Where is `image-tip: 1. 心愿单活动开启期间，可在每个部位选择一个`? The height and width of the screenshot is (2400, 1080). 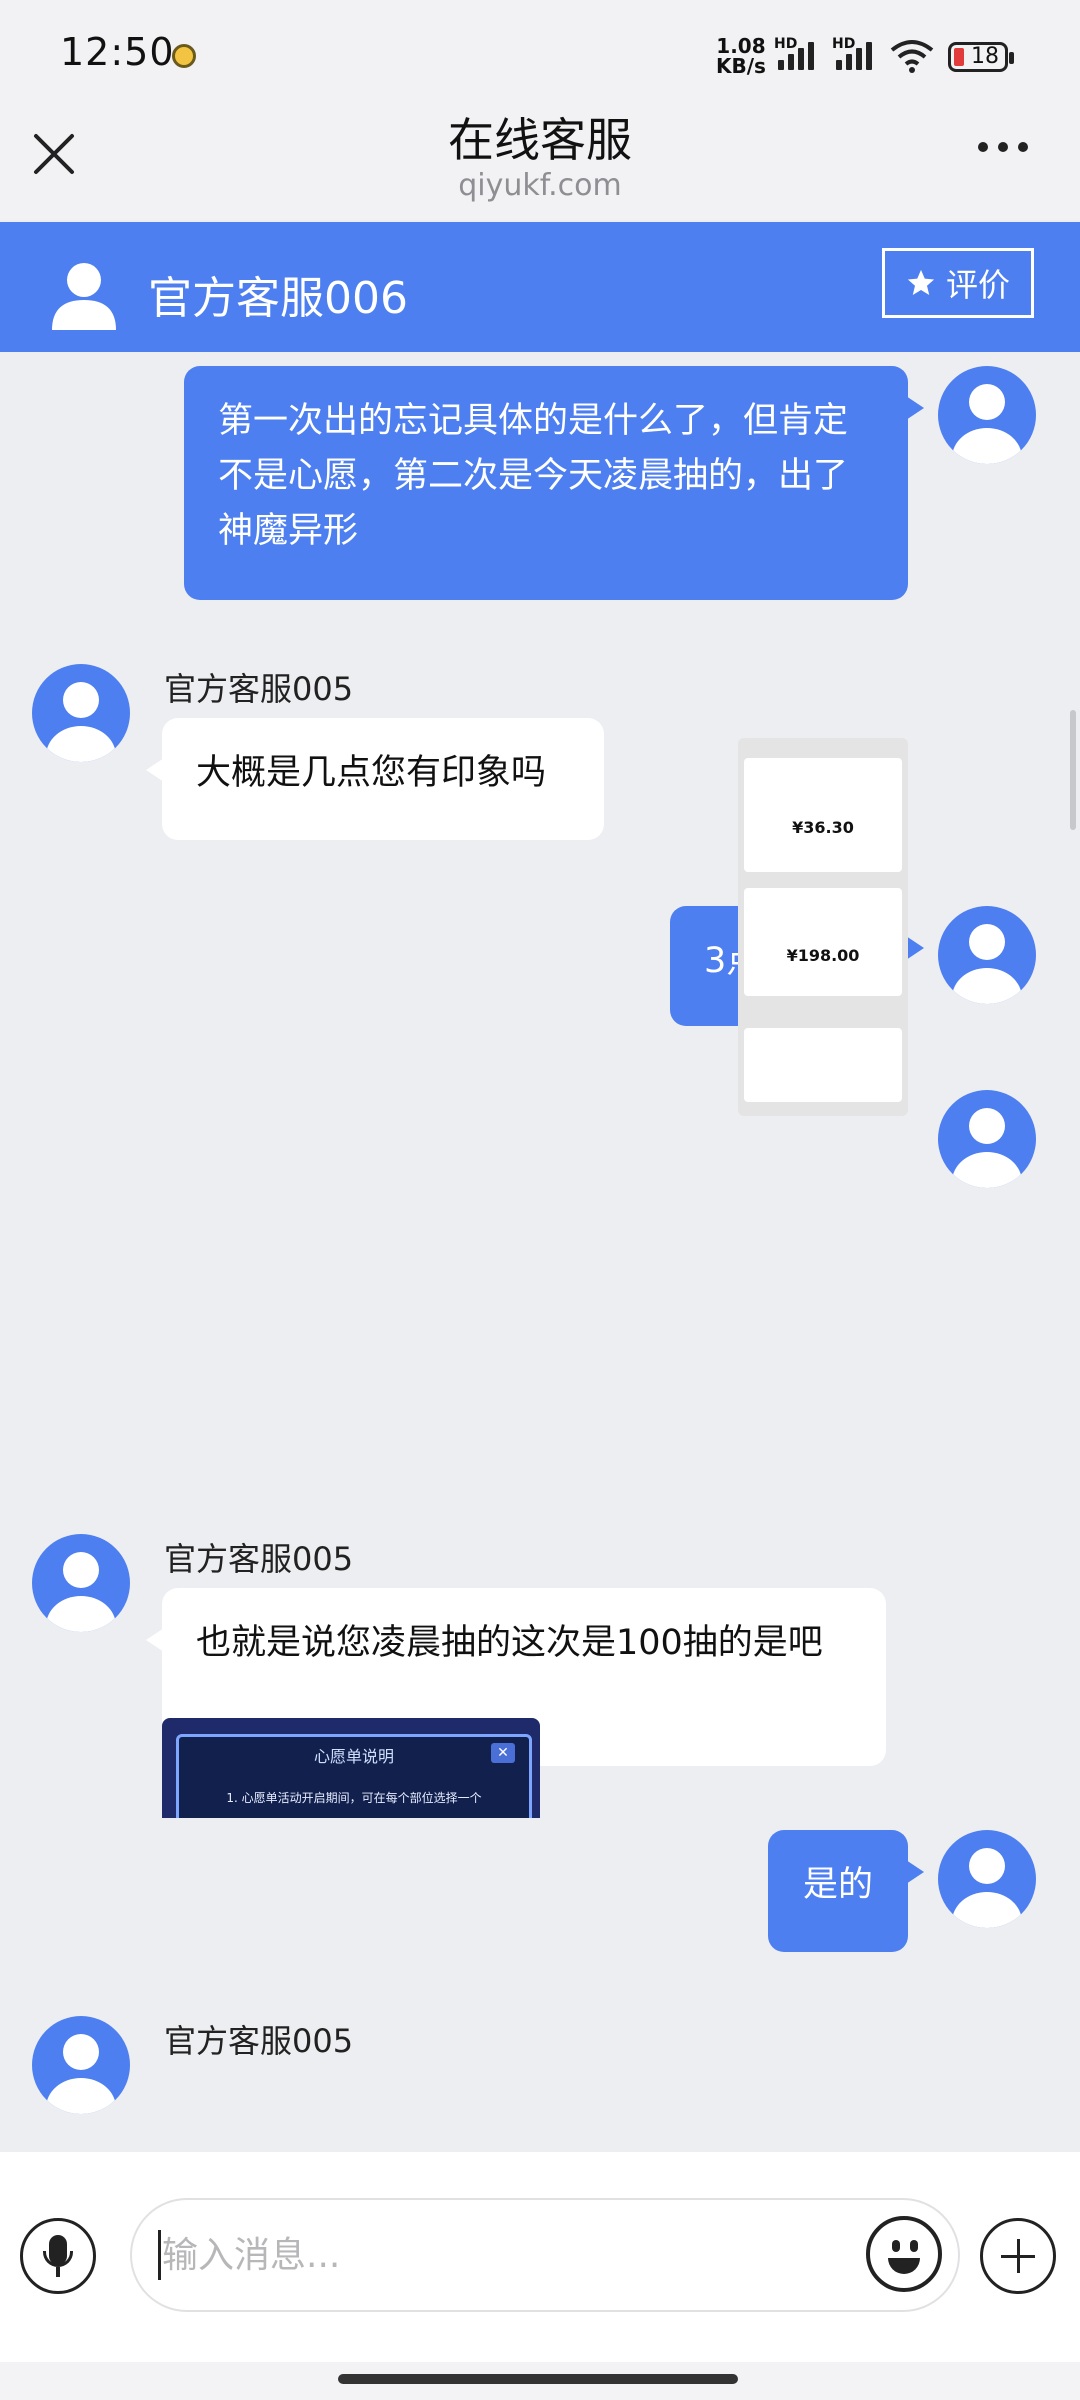
image-tip: 1. 心愿单活动开启期间，可在每个部位选择一个 is located at coordinates (354, 1798).